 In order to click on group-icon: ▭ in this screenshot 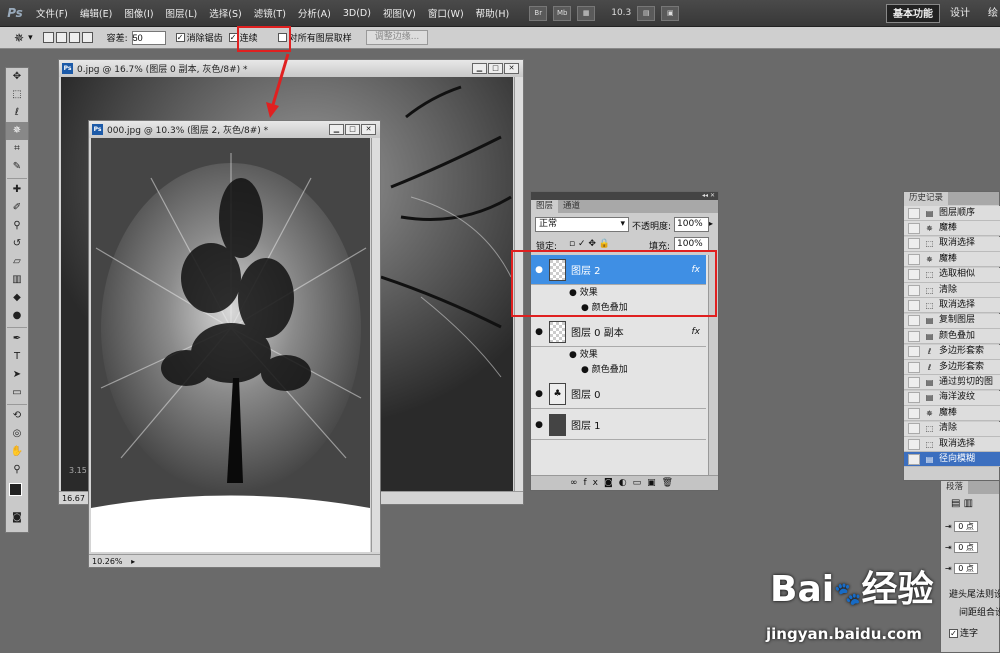, I will do `click(640, 483)`.